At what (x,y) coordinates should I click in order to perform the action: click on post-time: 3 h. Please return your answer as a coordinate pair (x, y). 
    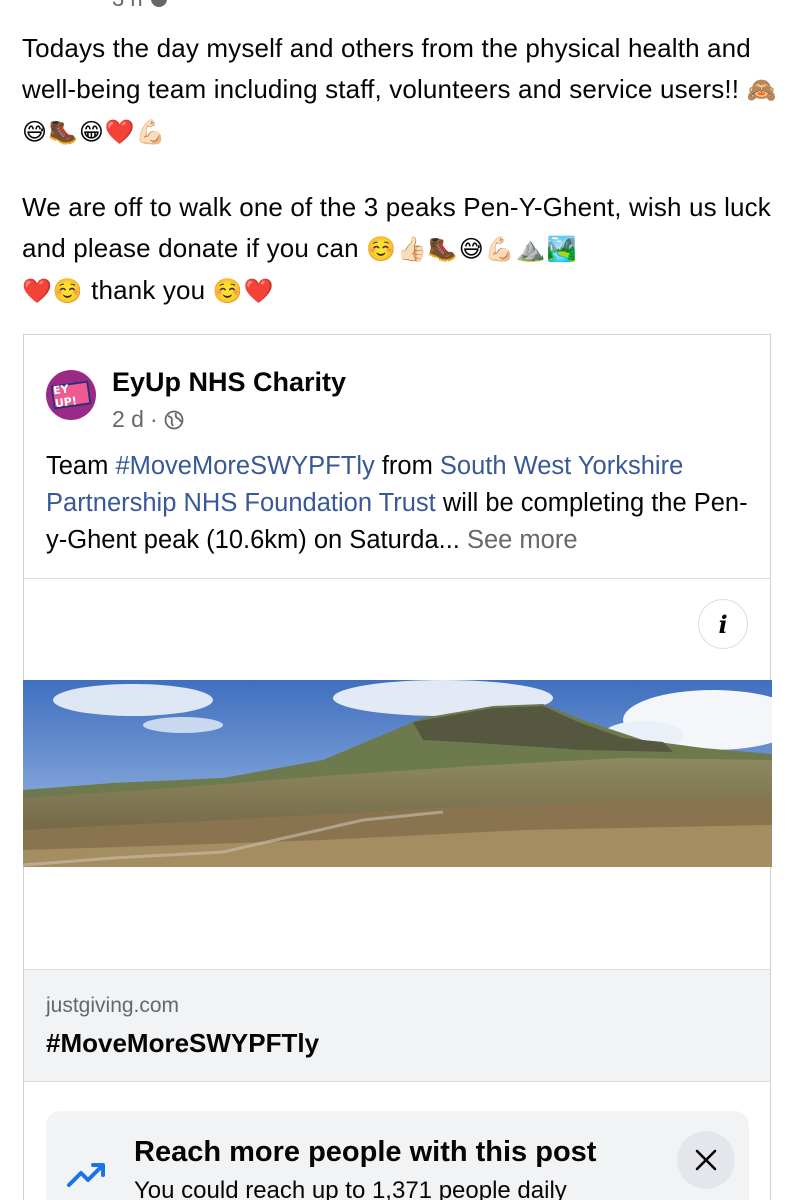
    Looking at the image, I should click on (127, 6).